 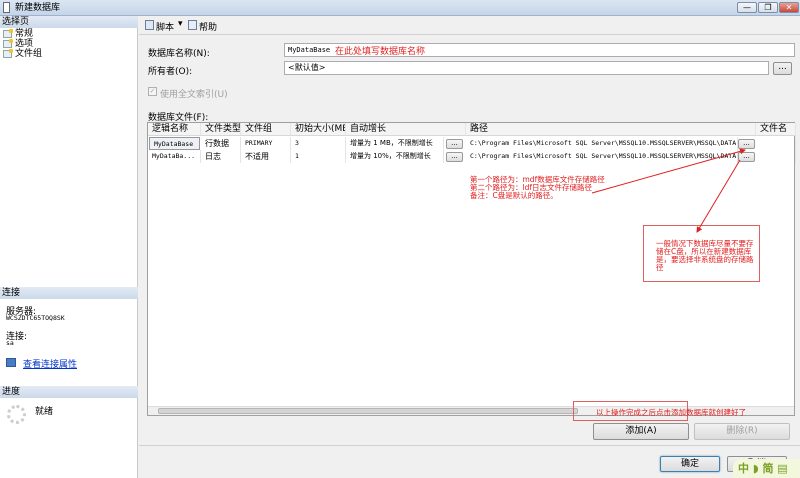 What do you see at coordinates (668, 171) in the screenshot?
I see `arrow-to-path` at bounding box center [668, 171].